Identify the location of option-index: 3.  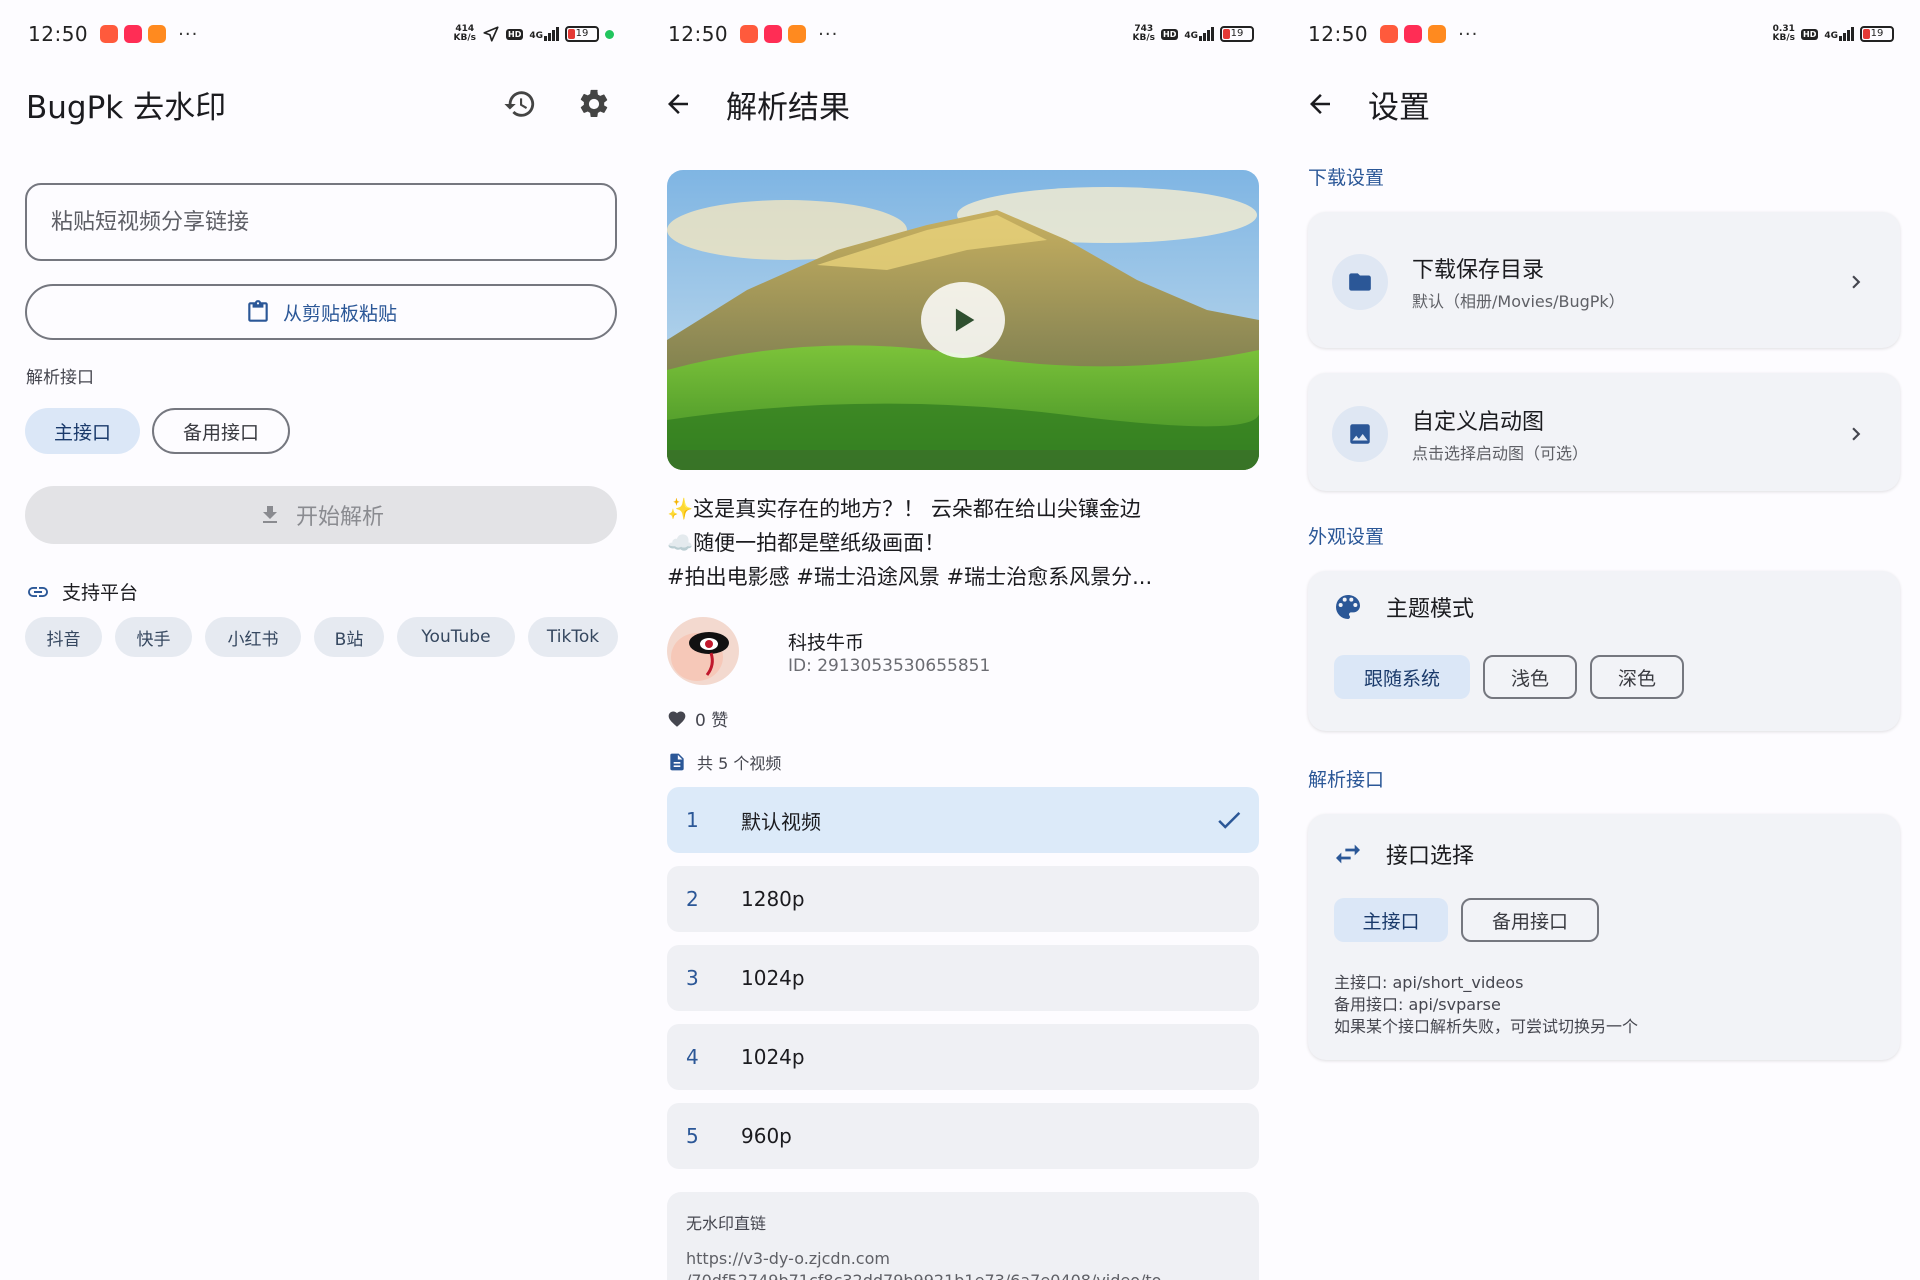
(692, 978).